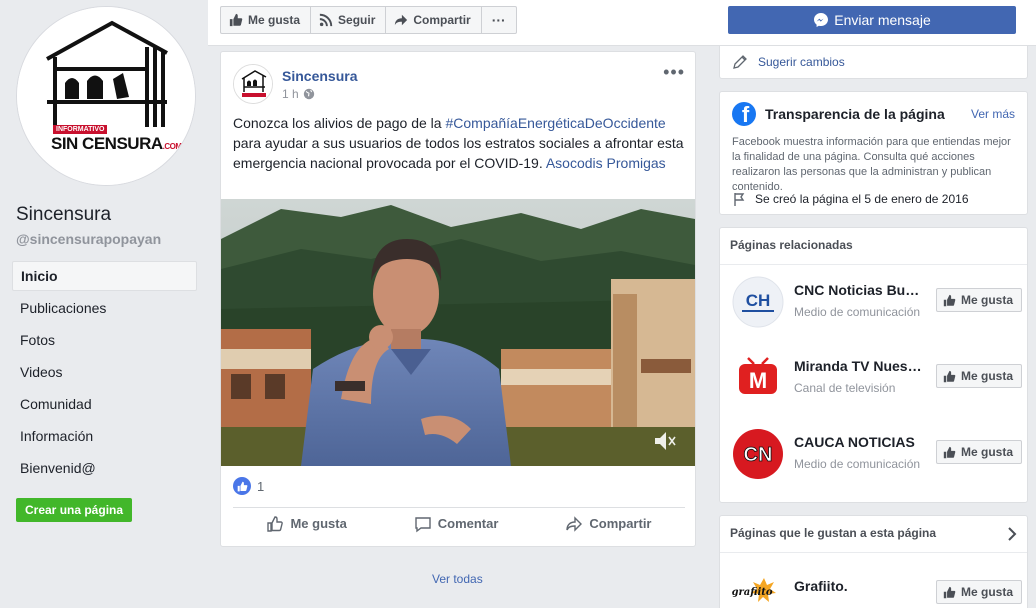  I want to click on page-actions-group: Me gusta Seguir Compartir ···, so click(368, 20).